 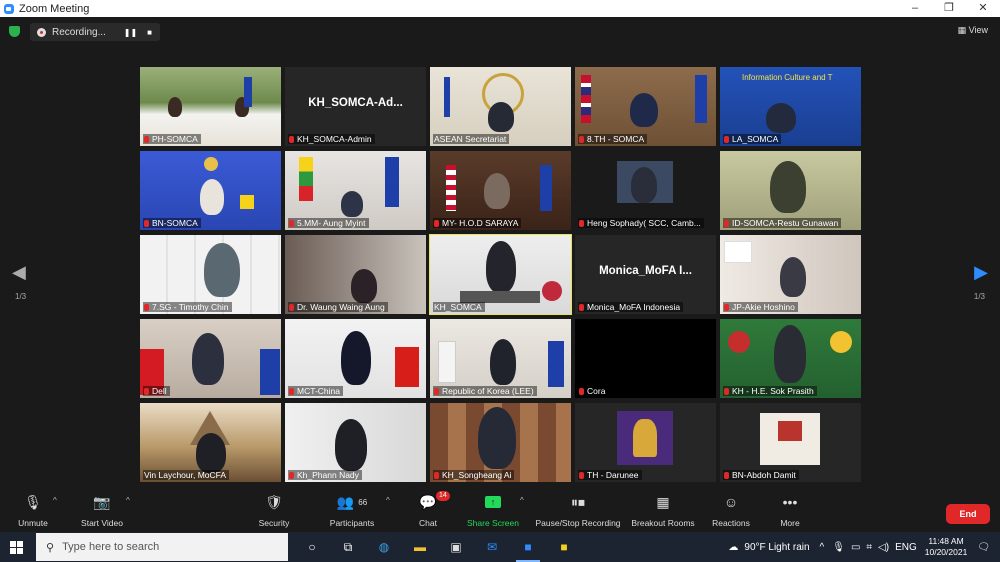 I want to click on taskbar-search-box: ⚲ Type here to search, so click(x=162, y=547).